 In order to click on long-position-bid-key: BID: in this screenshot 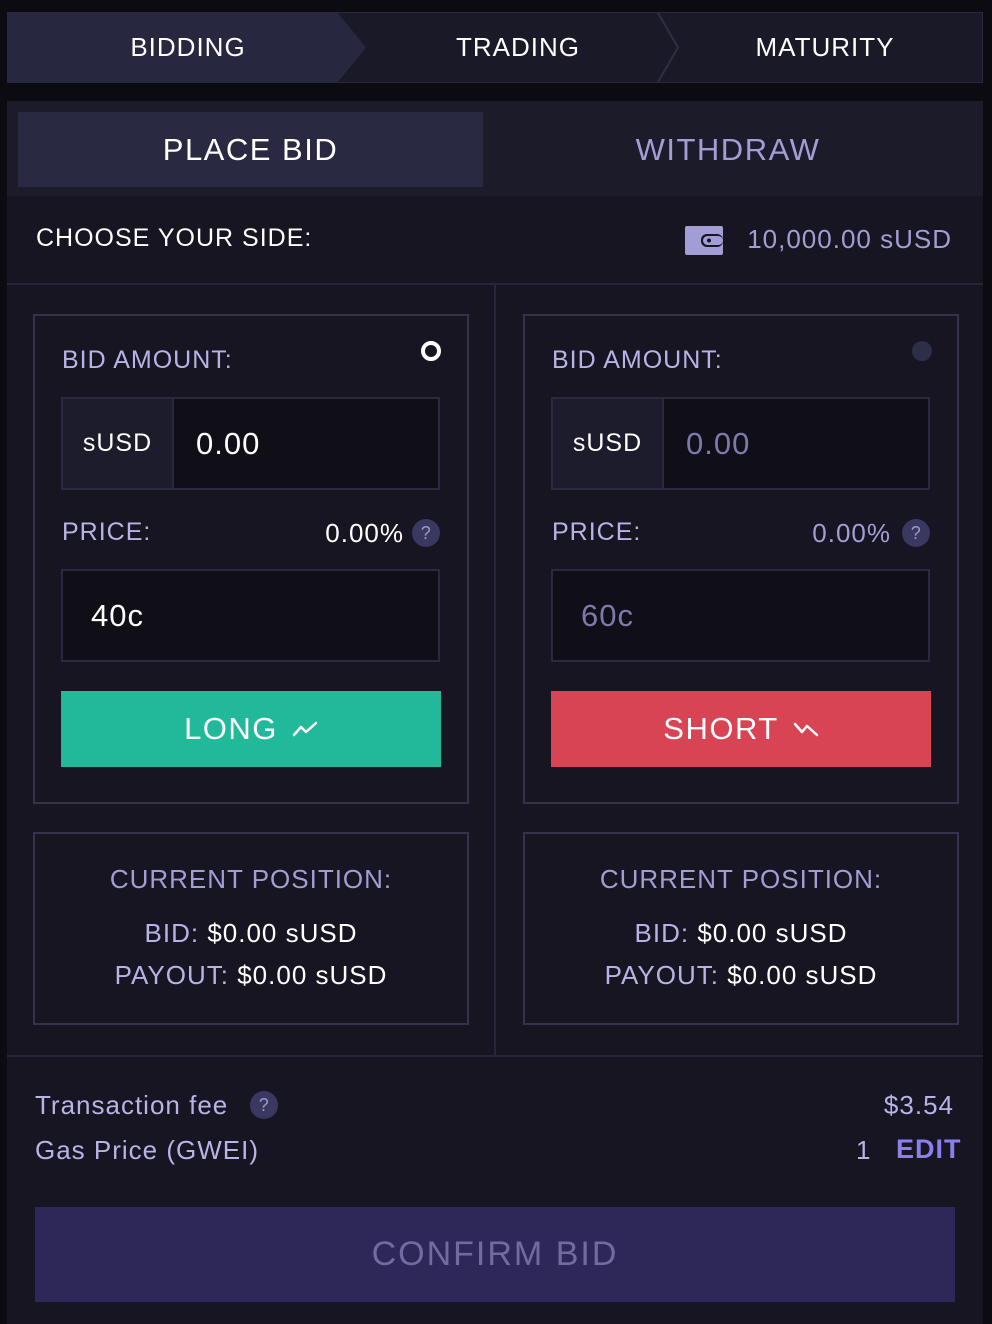, I will do `click(172, 933)`.